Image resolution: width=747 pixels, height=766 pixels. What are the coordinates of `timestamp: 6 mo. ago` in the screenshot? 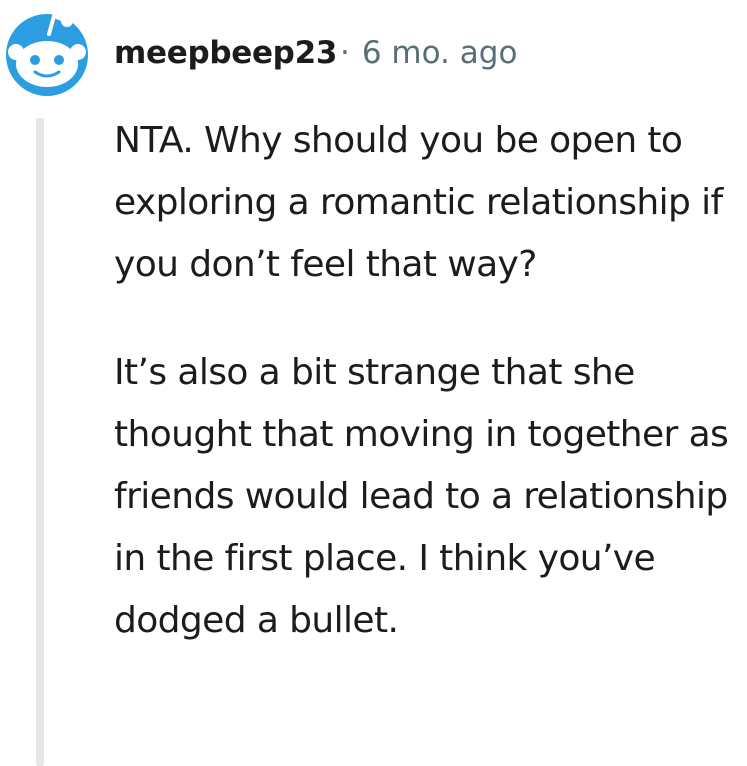 It's located at (440, 53).